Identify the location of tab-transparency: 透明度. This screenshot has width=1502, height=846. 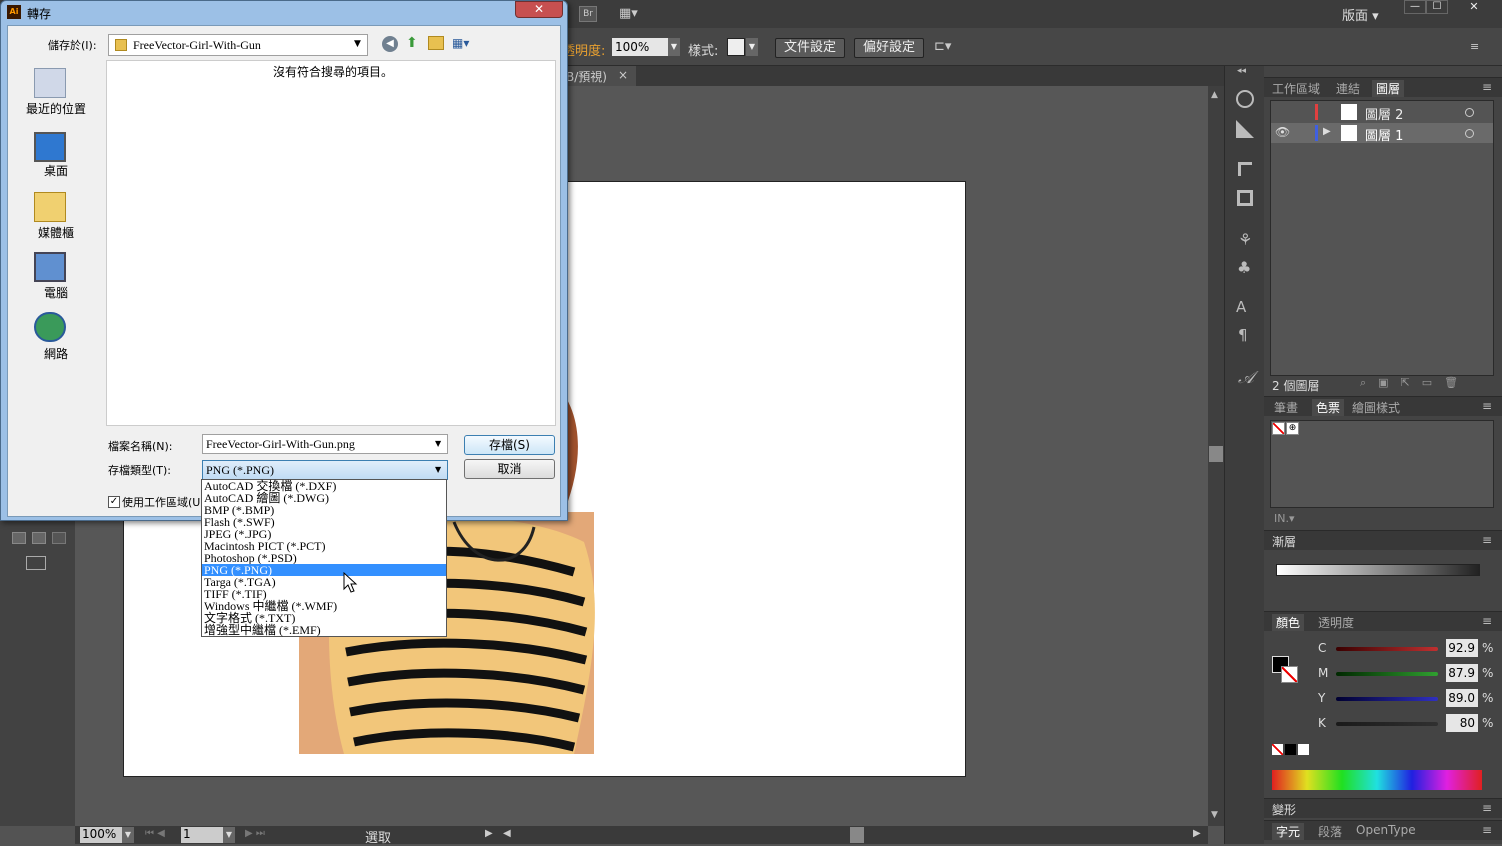
(1336, 622).